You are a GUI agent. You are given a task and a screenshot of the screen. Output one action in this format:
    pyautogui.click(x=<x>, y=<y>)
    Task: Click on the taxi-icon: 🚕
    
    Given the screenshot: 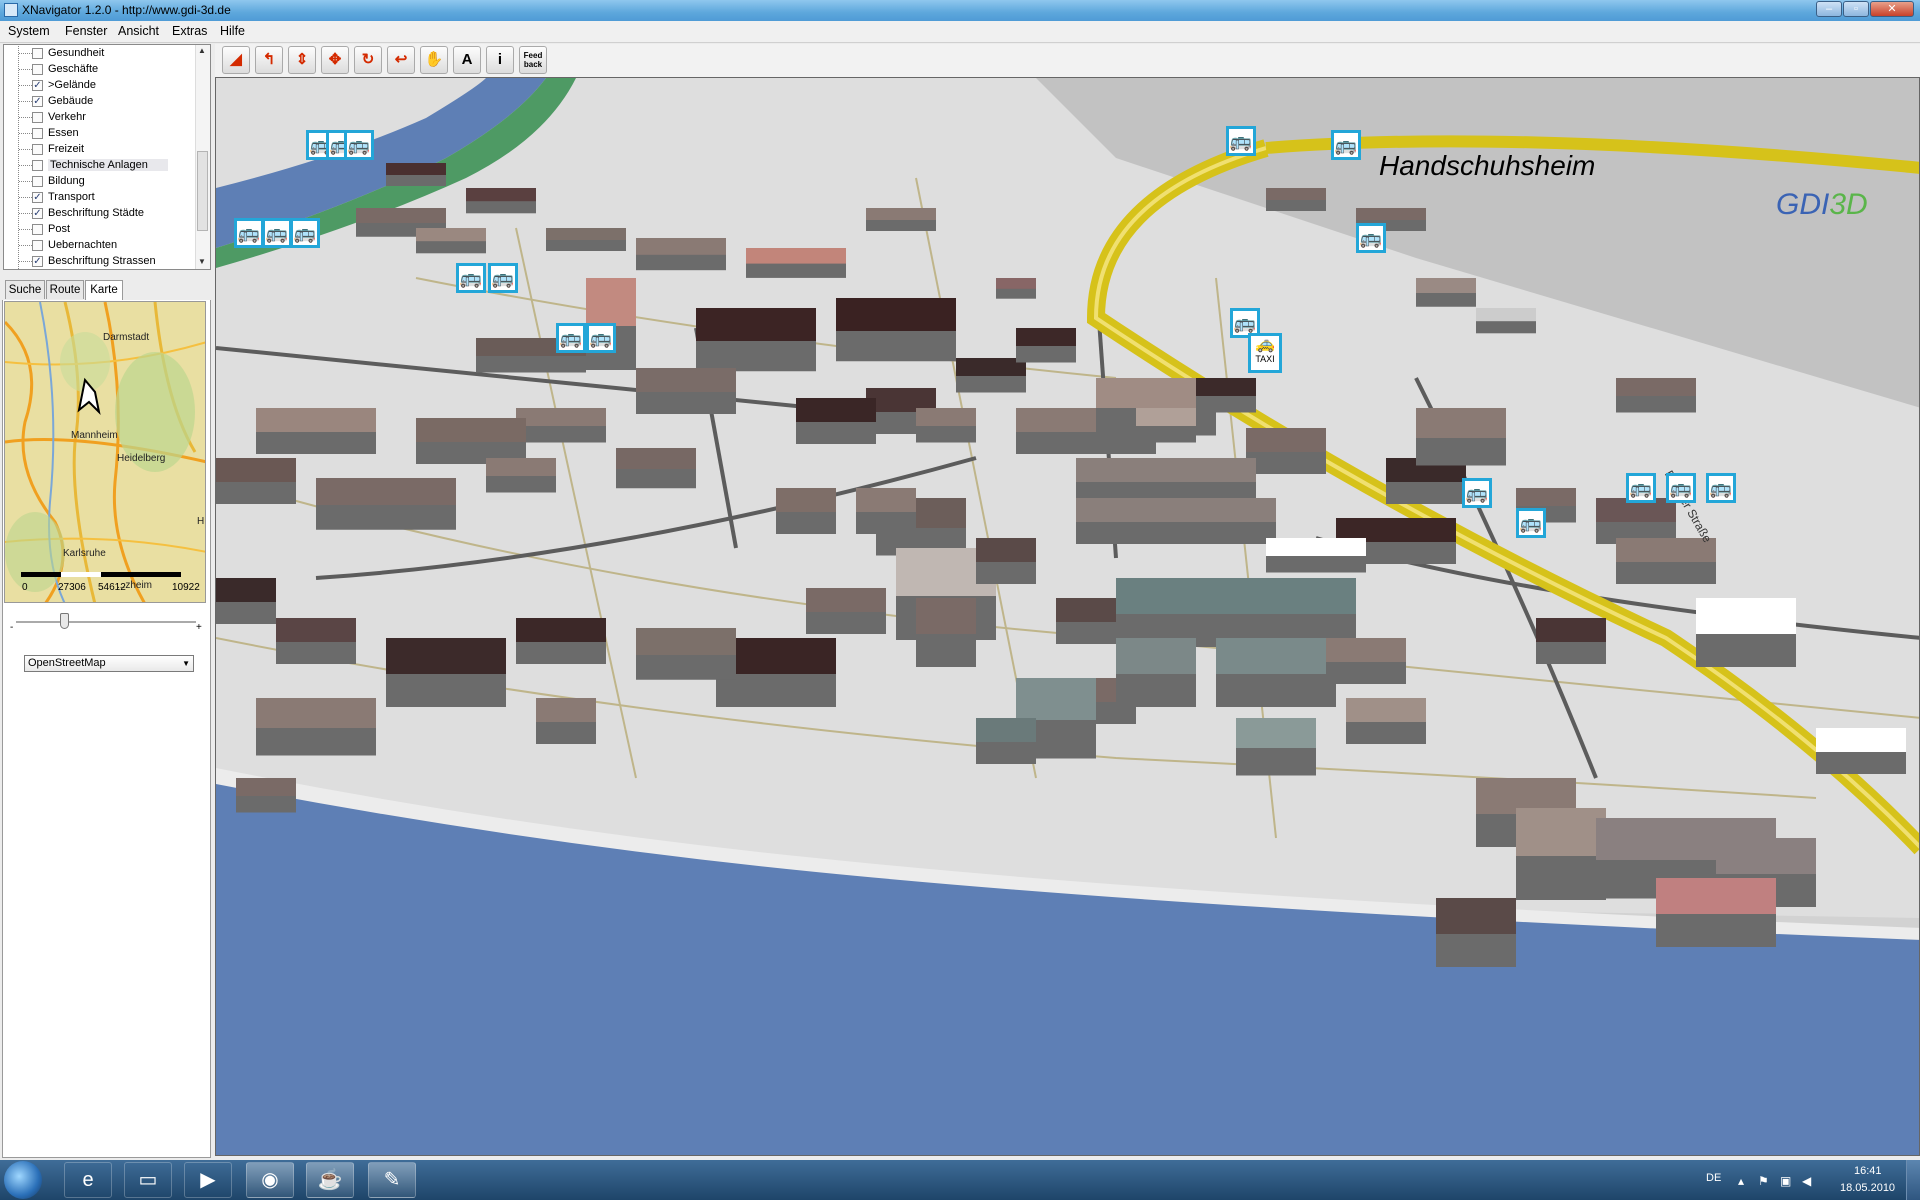 What is the action you would take?
    pyautogui.click(x=1265, y=344)
    